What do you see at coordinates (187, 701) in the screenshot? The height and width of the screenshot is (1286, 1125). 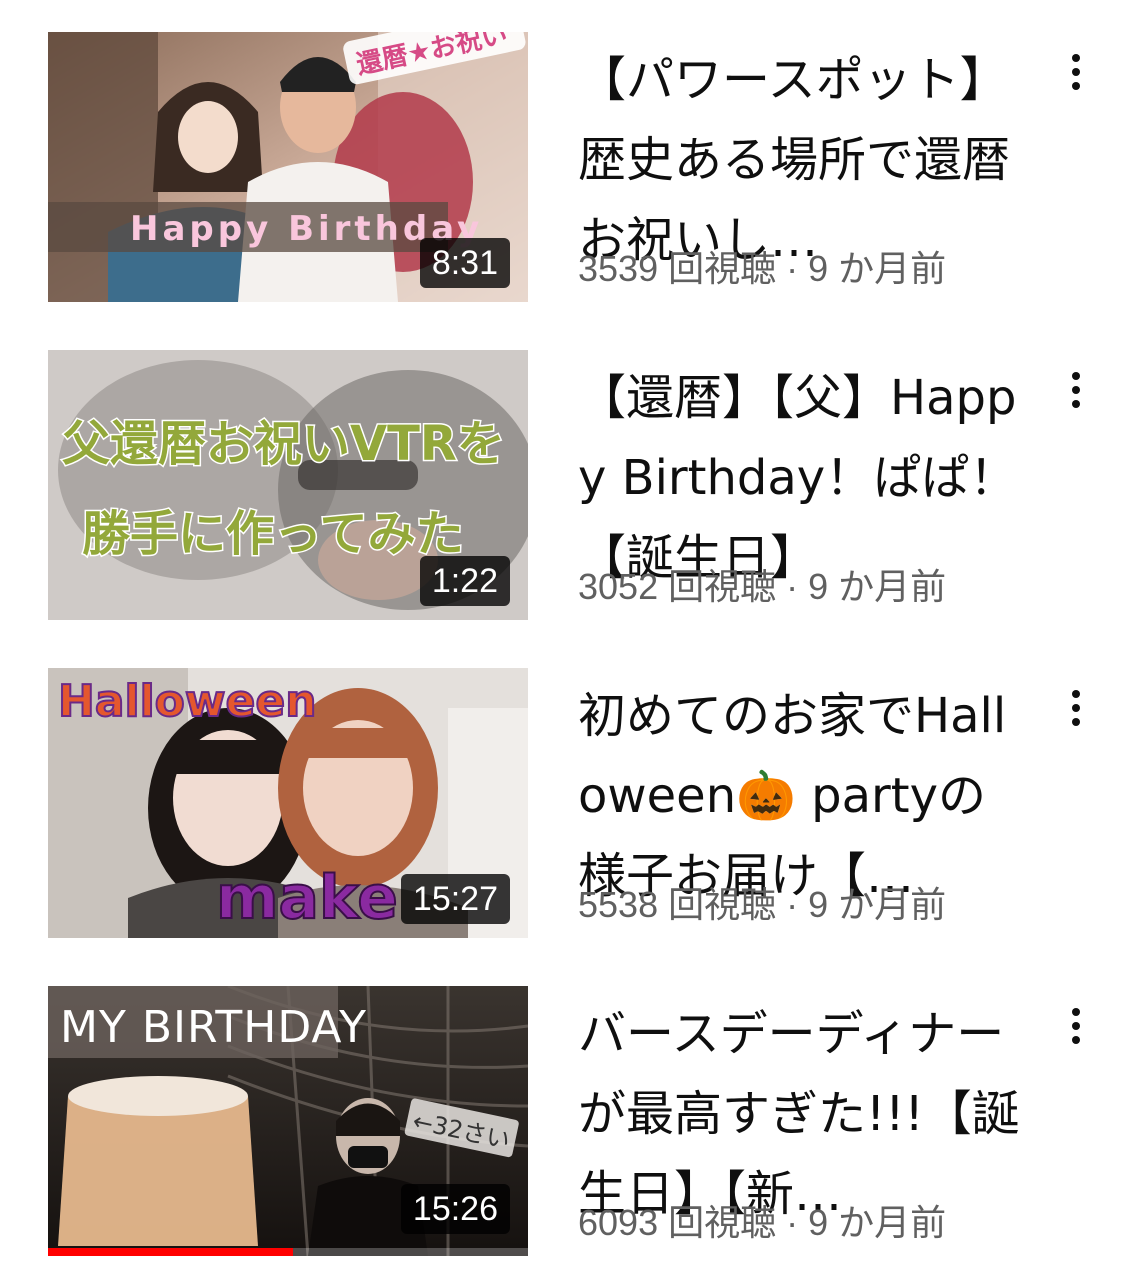 I see `thumbnail-caption: Halloween` at bounding box center [187, 701].